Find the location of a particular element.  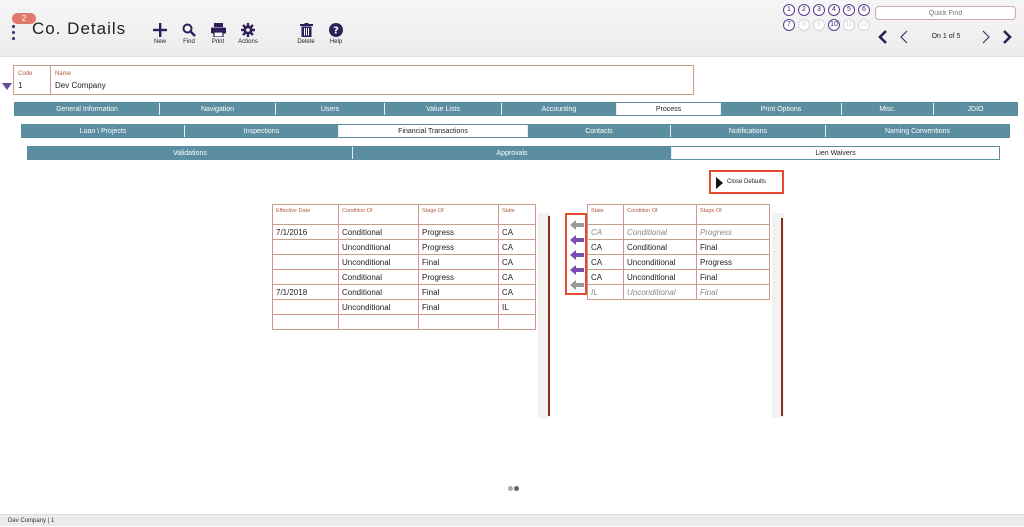

record-circle-6: 6 is located at coordinates (864, 10).